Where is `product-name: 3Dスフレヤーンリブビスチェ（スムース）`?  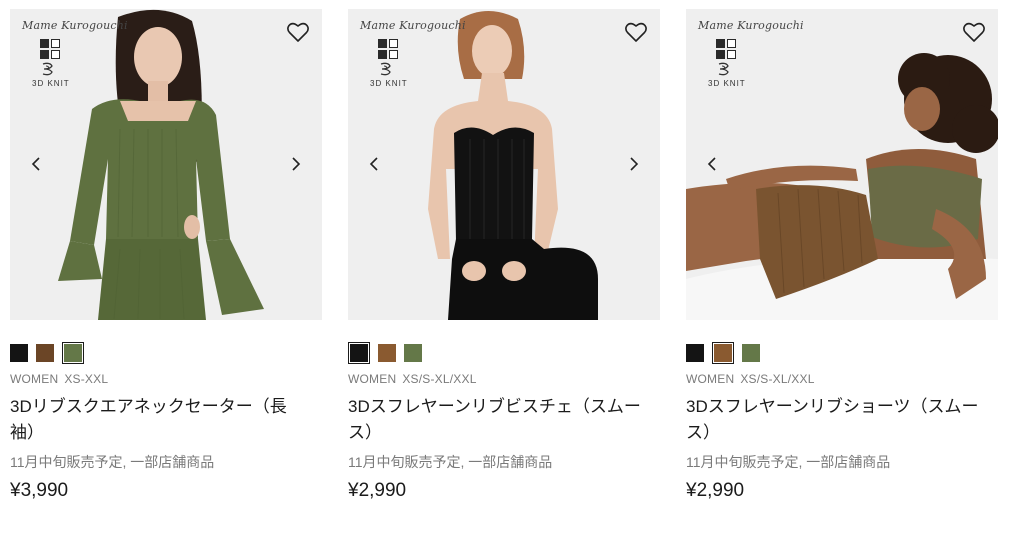 product-name: 3Dスフレヤーンリブビスチェ（スムース） is located at coordinates (498, 420).